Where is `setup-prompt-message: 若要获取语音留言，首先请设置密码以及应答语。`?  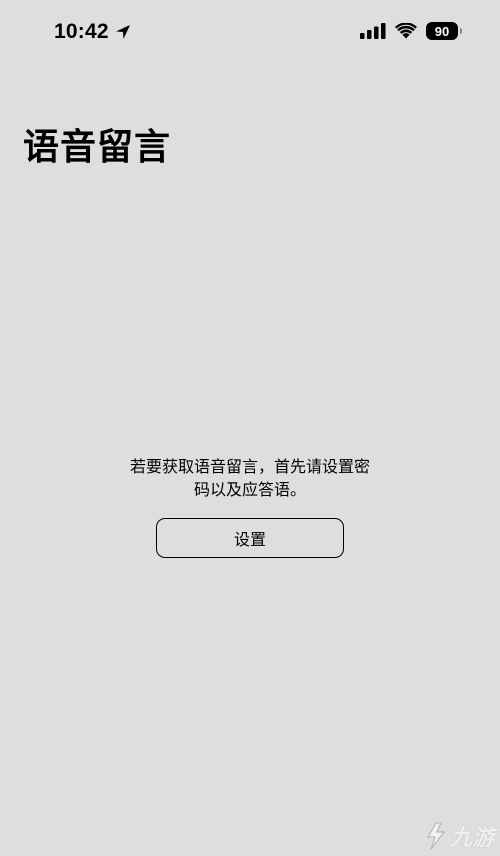 setup-prompt-message: 若要获取语音留言，首先请设置密码以及应答语。 is located at coordinates (249, 478).